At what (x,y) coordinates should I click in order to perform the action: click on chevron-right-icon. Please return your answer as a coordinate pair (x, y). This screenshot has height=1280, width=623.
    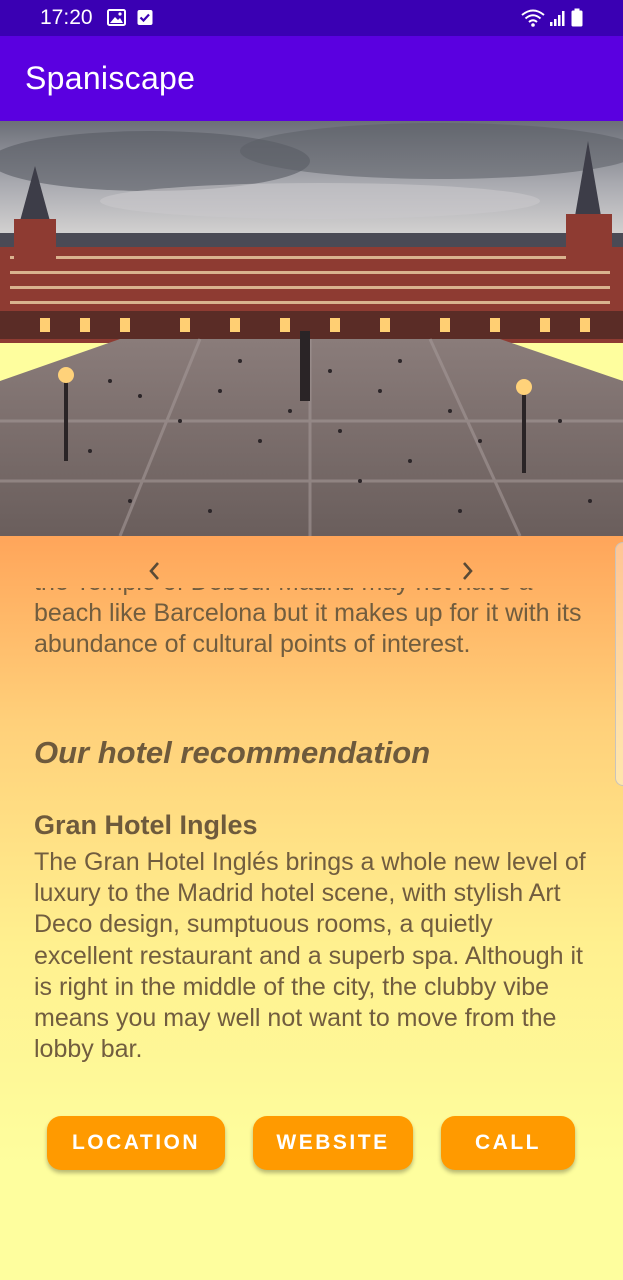
    Looking at the image, I should click on (468, 571).